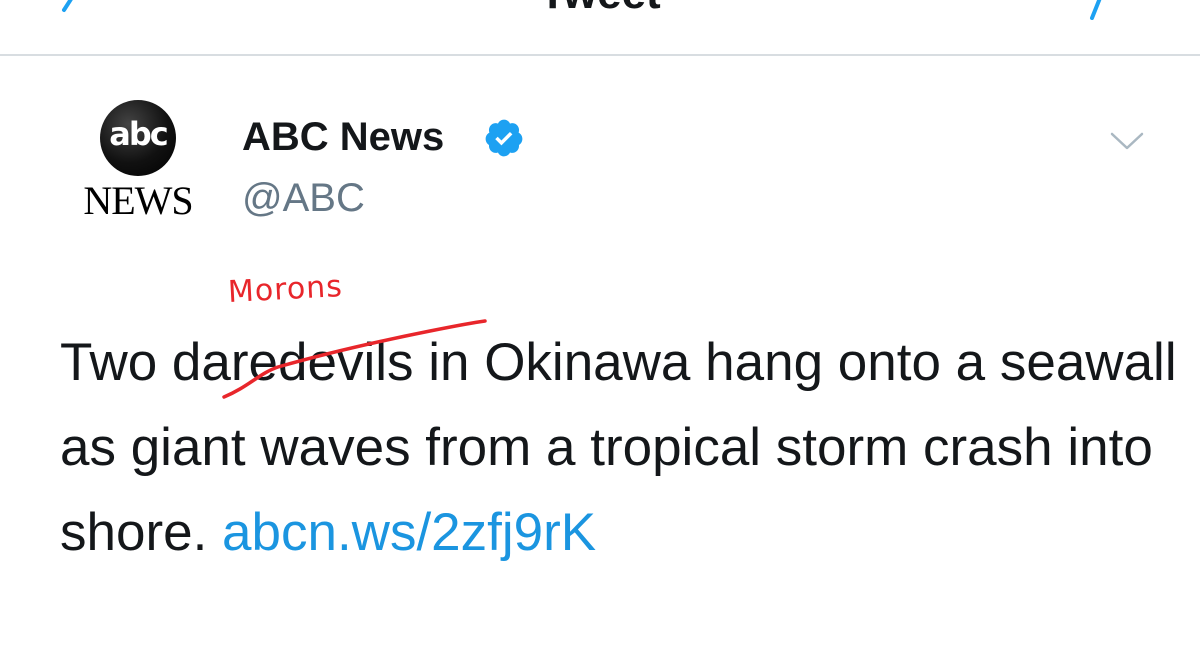  Describe the element at coordinates (600, 8) in the screenshot. I see `page-title: Tweet` at that location.